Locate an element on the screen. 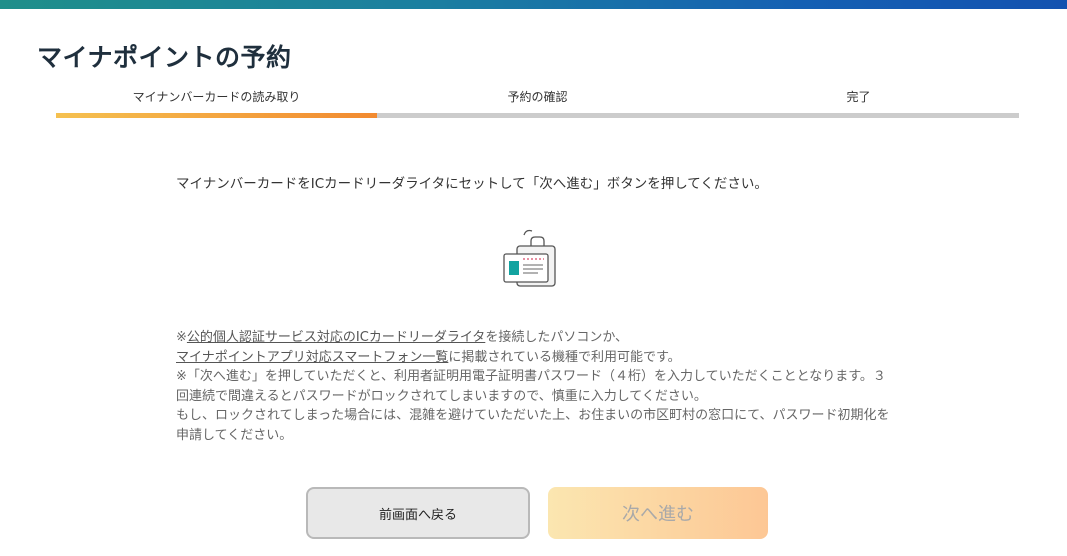  back-button: 前画面へ戻る is located at coordinates (418, 513).